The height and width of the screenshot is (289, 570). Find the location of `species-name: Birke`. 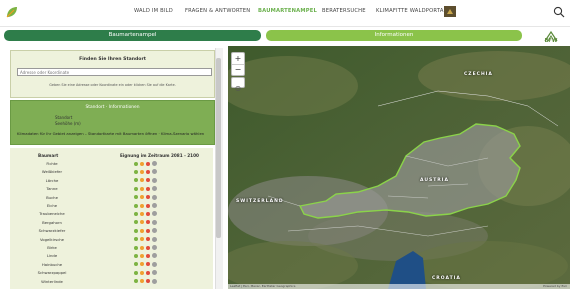

species-name: Birke is located at coordinates (52, 247).